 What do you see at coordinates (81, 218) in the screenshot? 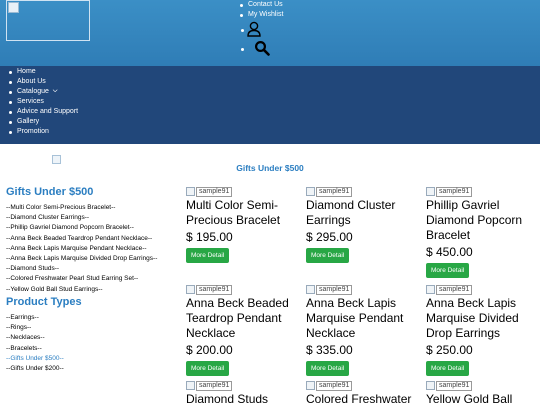
I see `sidebar-gift-link: --Diamond Cluster Earrings--` at bounding box center [81, 218].